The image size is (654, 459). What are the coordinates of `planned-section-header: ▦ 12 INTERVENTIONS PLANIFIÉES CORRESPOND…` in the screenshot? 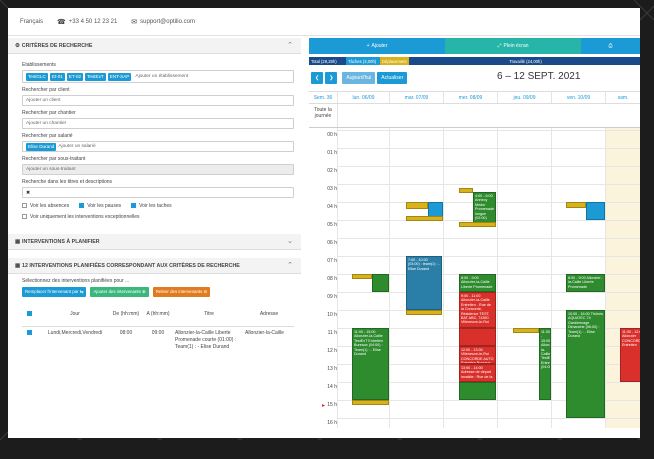 It's located at (154, 266).